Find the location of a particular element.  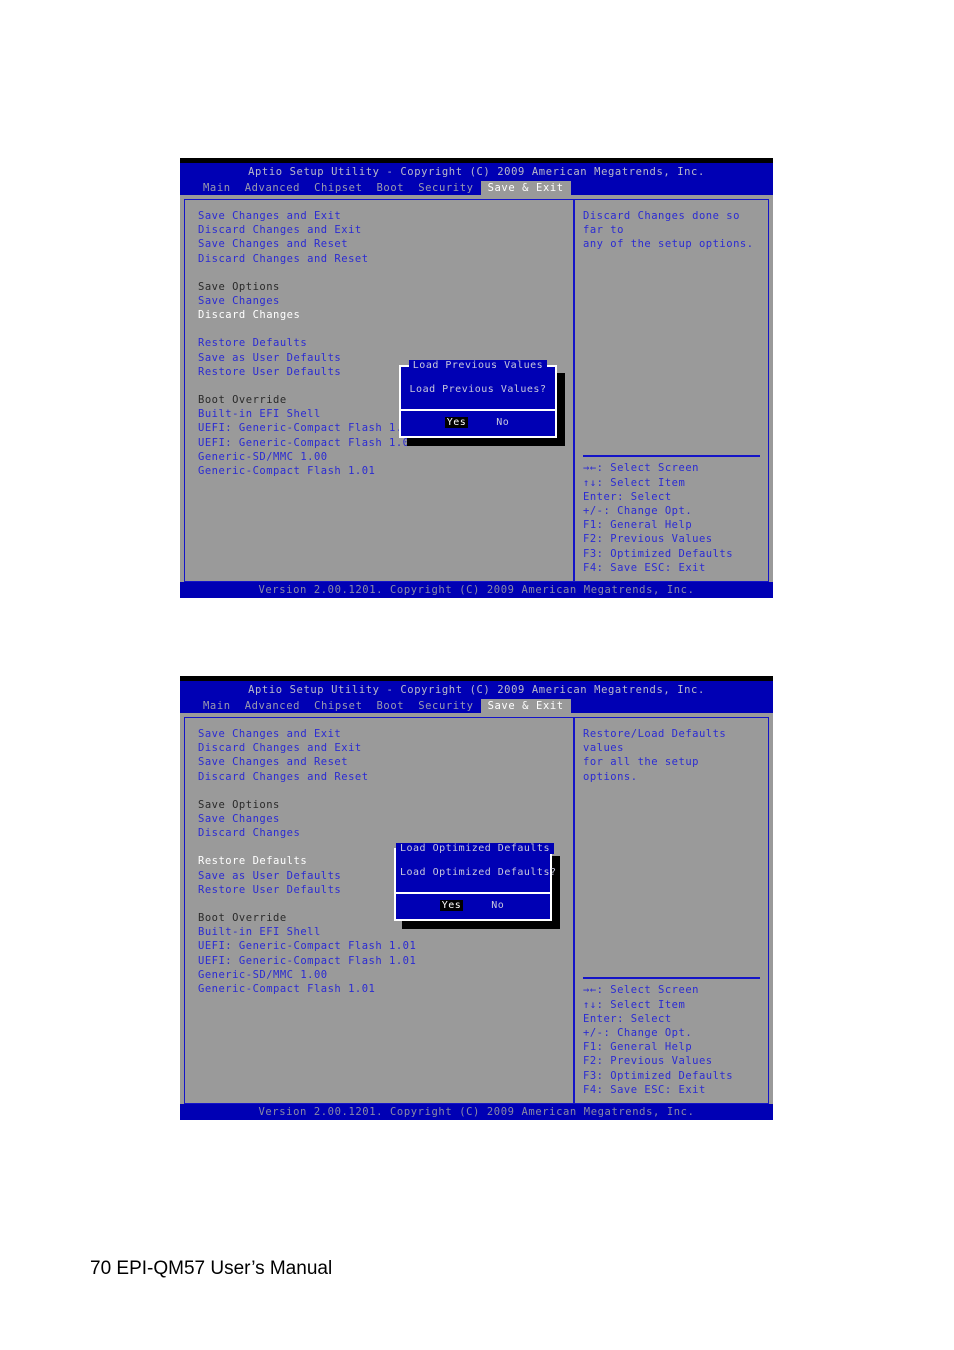

help-line: any of the setup options. is located at coordinates (668, 244).